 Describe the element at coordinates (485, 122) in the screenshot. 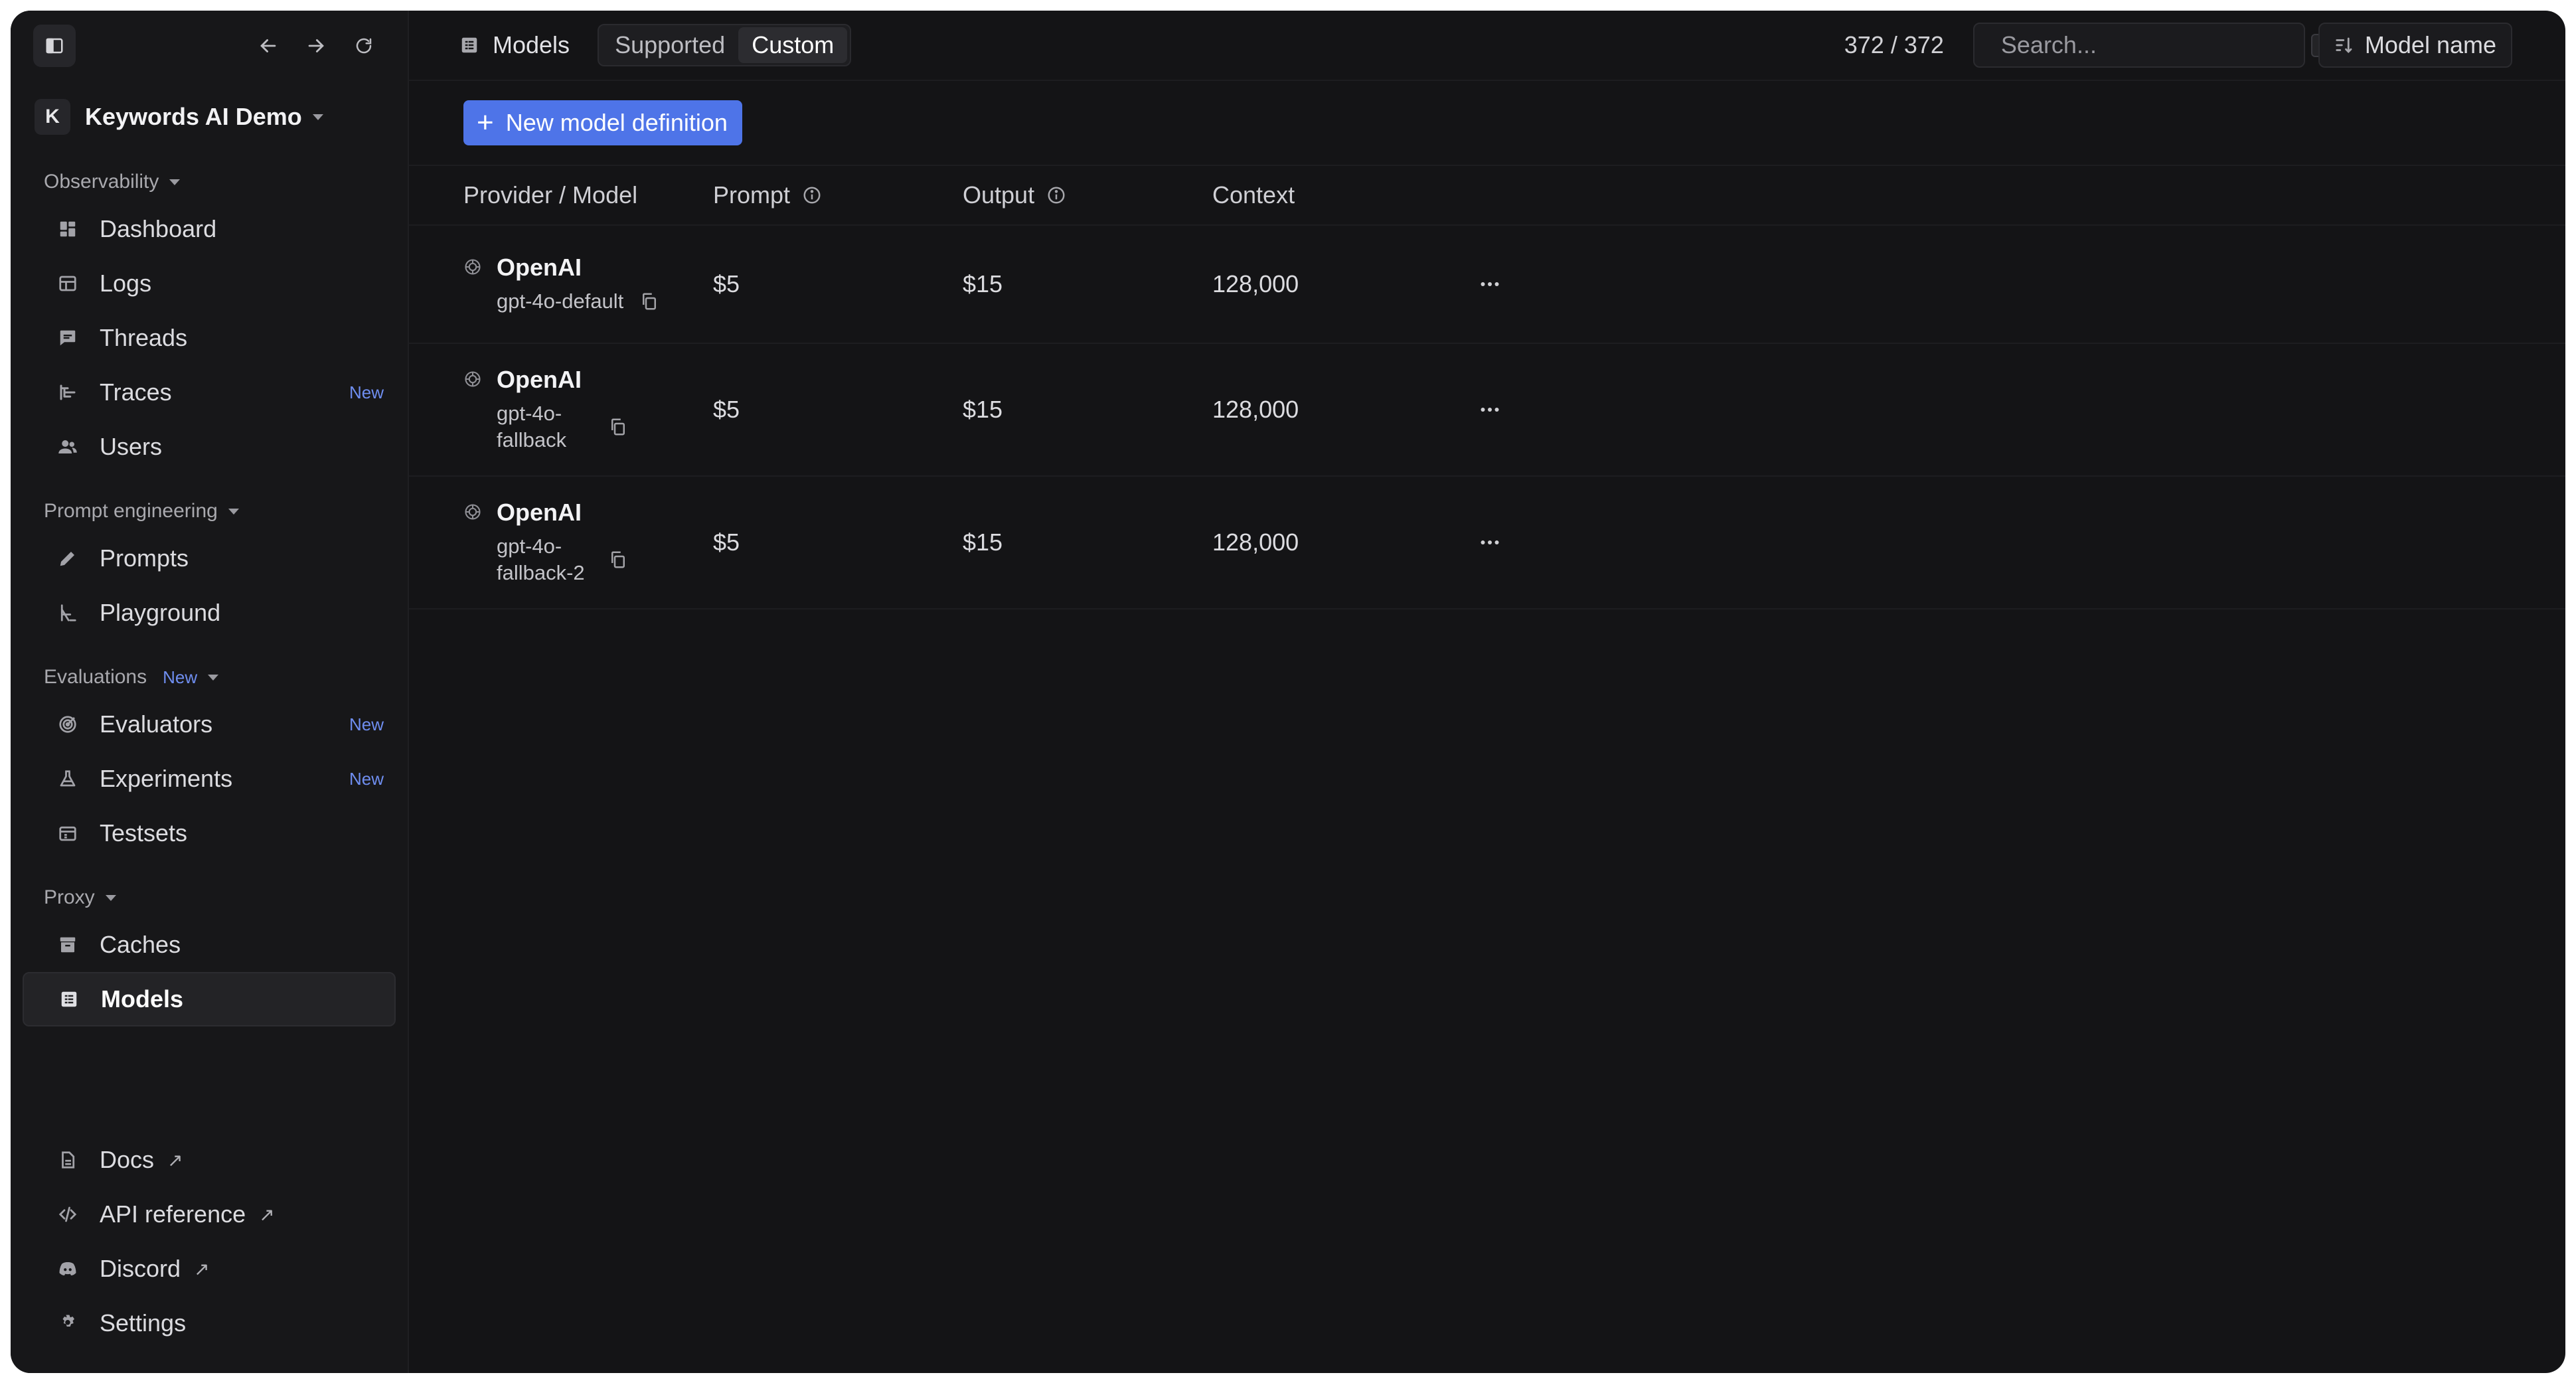

I see `plus-icon: +` at that location.